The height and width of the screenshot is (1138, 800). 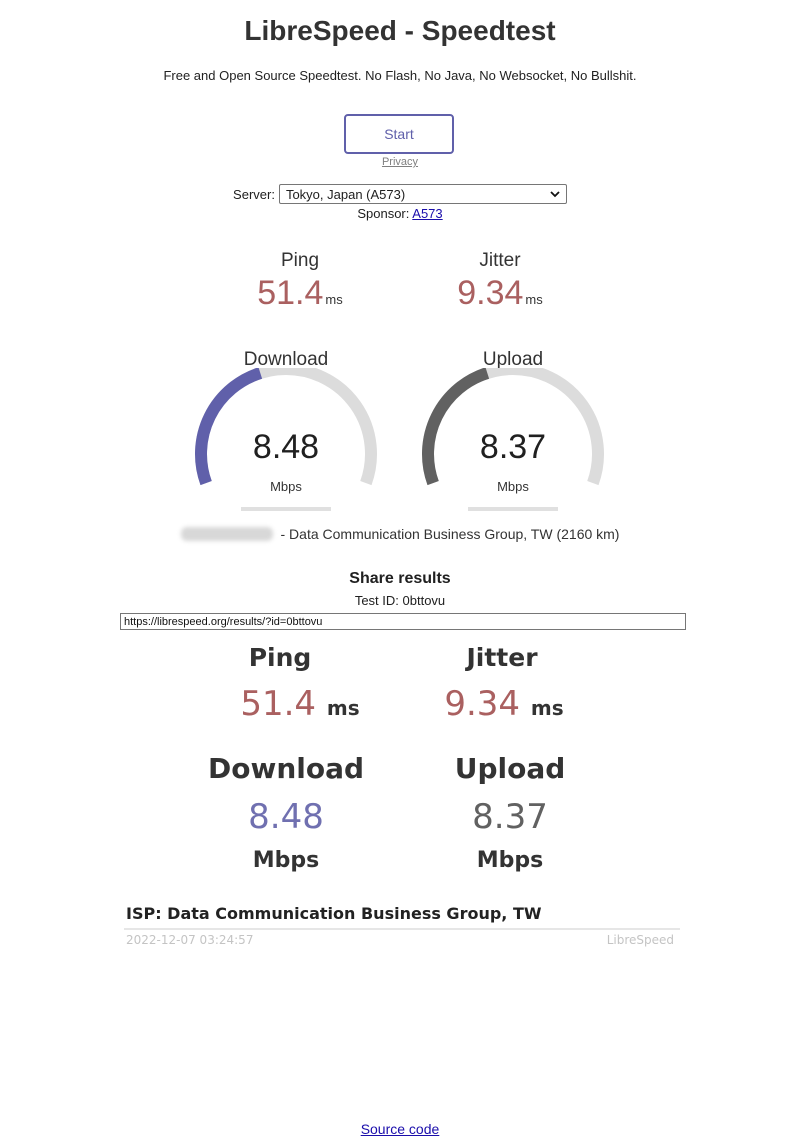 What do you see at coordinates (510, 768) in the screenshot?
I see `result-upload-label: Upload` at bounding box center [510, 768].